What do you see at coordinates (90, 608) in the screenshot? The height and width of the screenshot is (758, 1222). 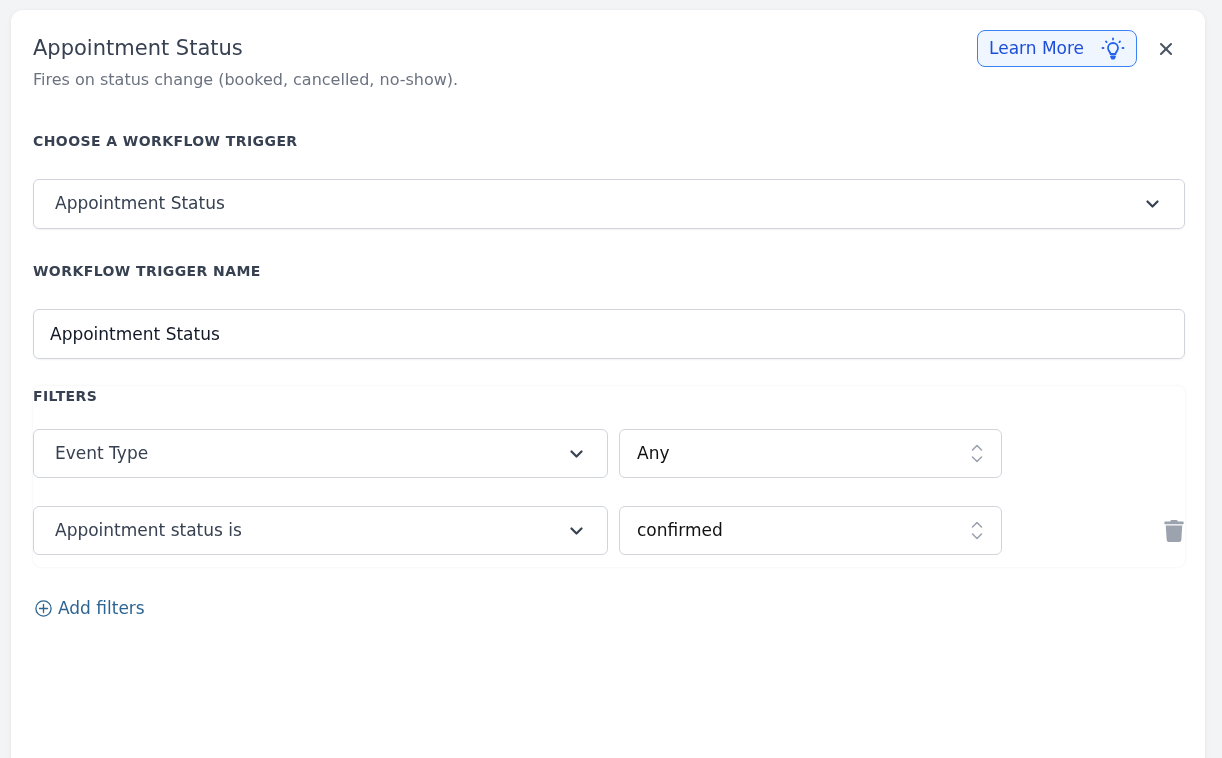 I see `add-filters-button: Add filters` at bounding box center [90, 608].